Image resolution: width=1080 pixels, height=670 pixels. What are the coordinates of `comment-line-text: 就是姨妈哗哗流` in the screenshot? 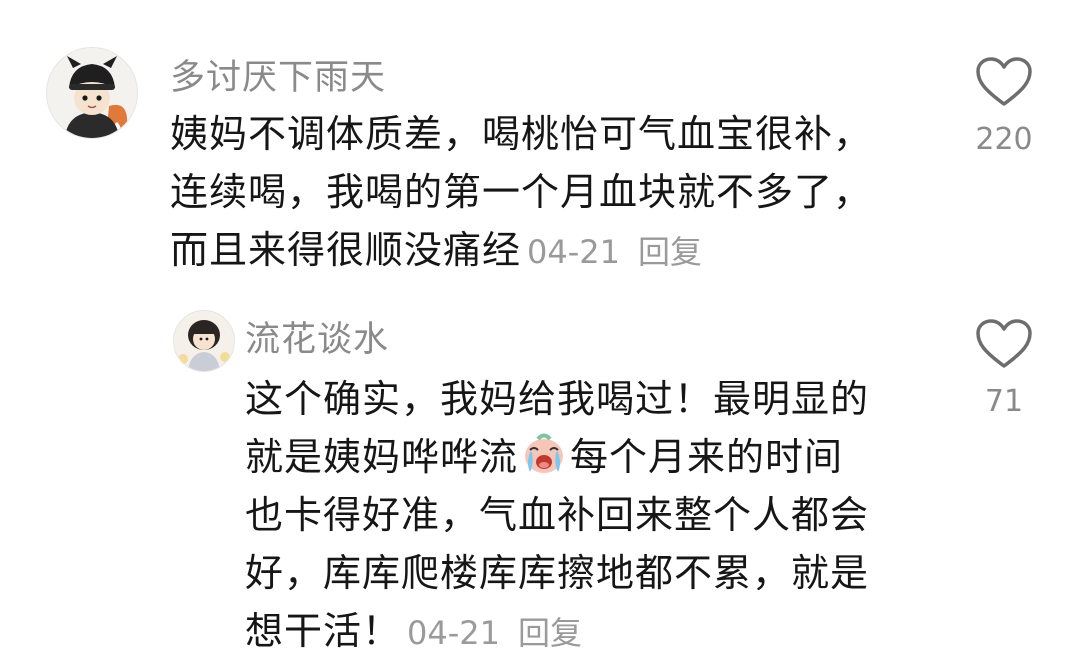 It's located at (382, 457).